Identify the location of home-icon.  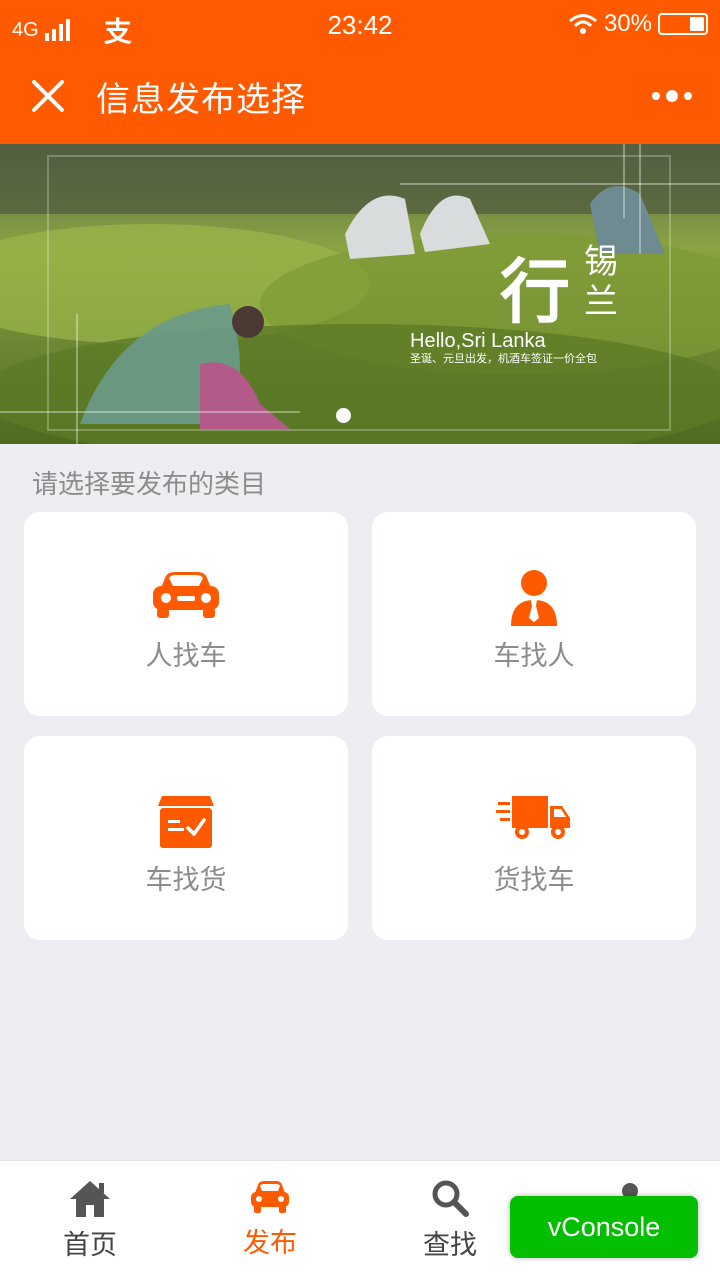
(90, 1199).